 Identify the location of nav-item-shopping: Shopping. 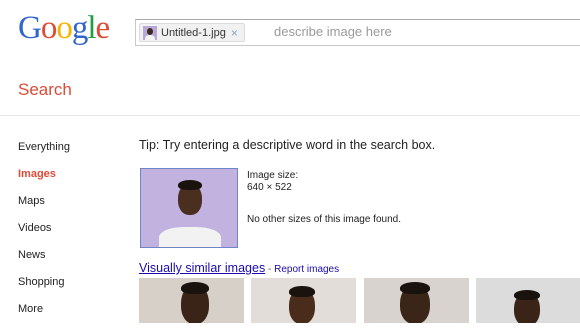
(44, 287).